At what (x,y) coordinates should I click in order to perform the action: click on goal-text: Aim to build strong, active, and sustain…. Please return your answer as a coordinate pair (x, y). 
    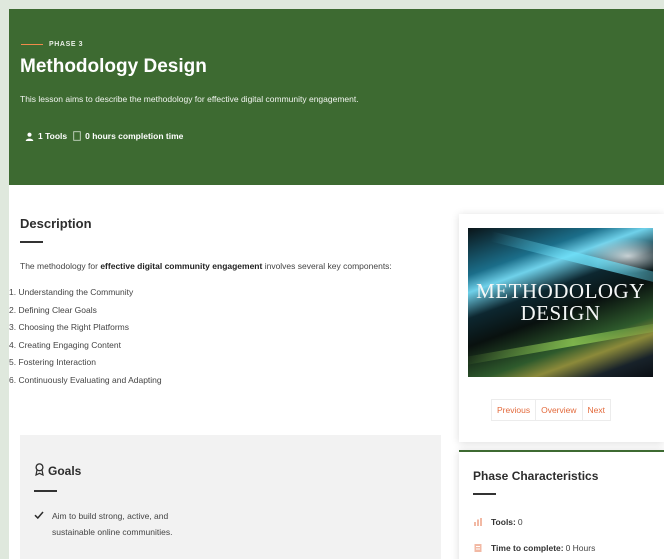
    Looking at the image, I should click on (112, 524).